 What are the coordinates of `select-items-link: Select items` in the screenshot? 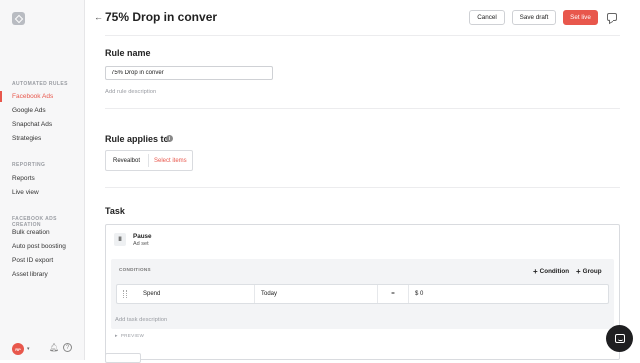 It's located at (168, 161).